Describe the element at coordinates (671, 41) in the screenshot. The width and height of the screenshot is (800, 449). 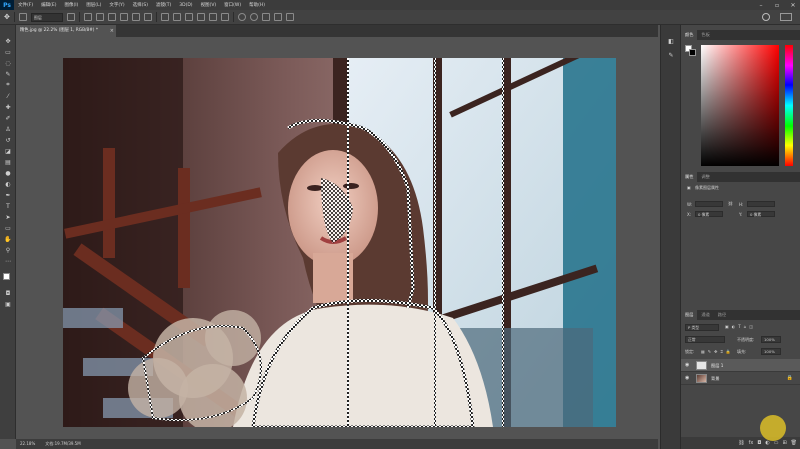
I see `history-panel-icon: ◧` at that location.